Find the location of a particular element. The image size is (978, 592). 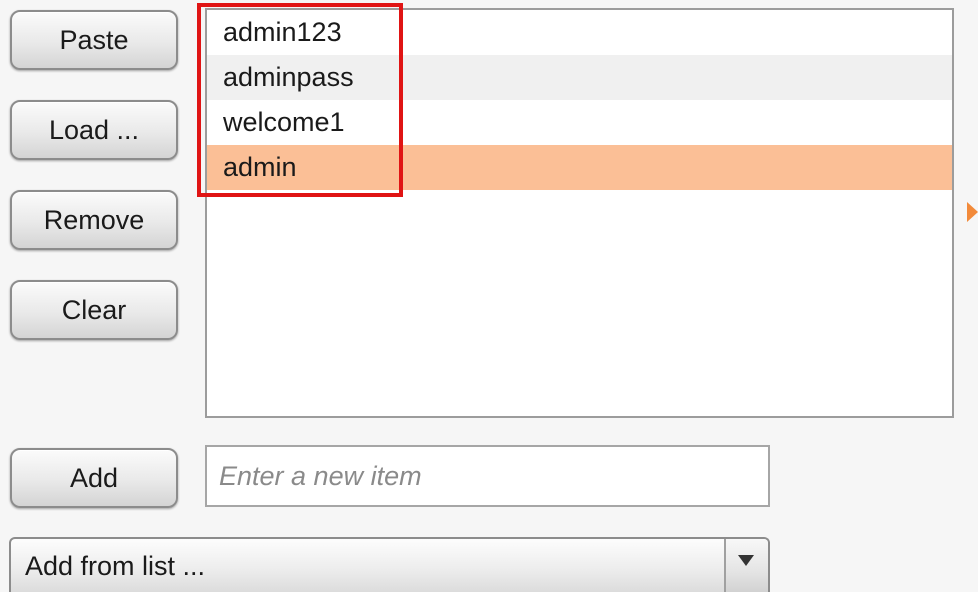

list-item-selected: admin is located at coordinates (579, 167).